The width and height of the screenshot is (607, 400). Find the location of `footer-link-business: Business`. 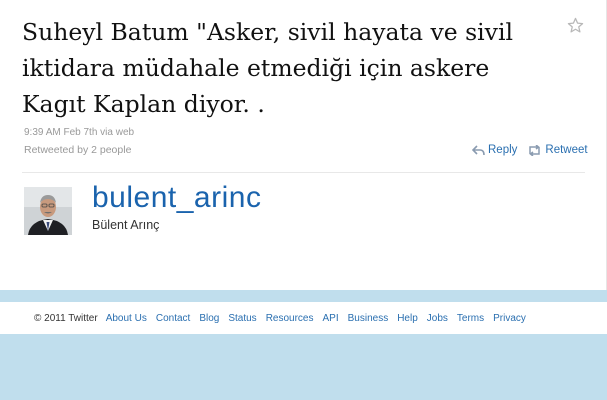

footer-link-business: Business is located at coordinates (368, 318).